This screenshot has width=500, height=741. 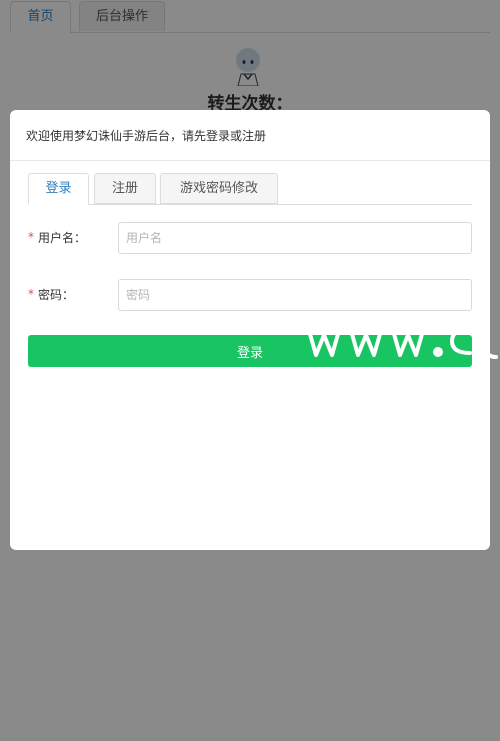 I want to click on username-row: * 用户名：, so click(x=250, y=238).